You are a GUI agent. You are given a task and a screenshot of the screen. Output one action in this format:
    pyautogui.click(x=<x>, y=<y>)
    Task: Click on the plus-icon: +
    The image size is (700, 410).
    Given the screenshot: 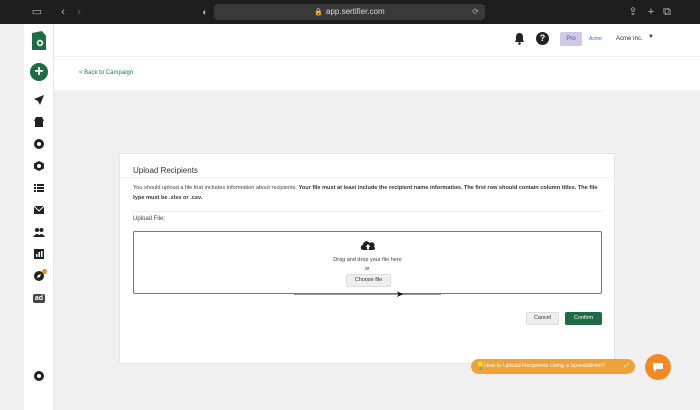 What is the action you would take?
    pyautogui.click(x=39, y=72)
    